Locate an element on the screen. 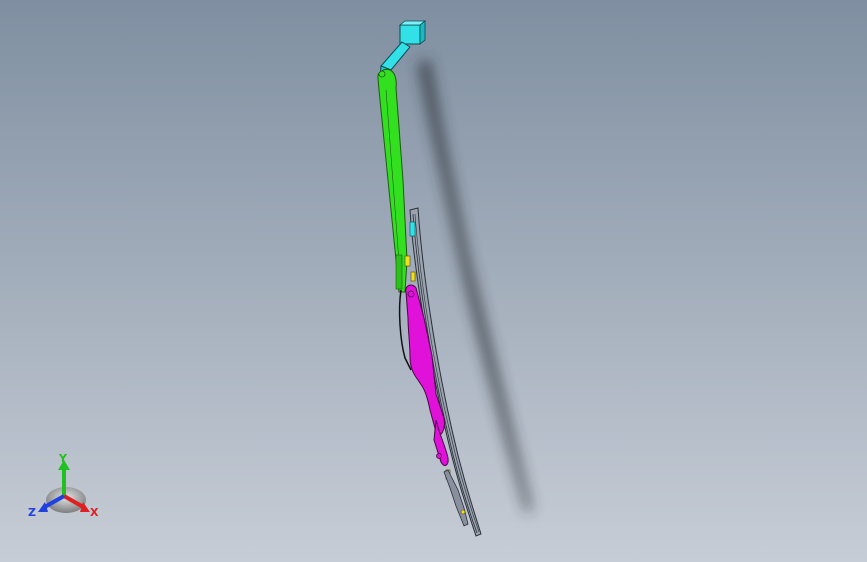 The image size is (867, 562). z-axis-label: Z is located at coordinates (32, 512).